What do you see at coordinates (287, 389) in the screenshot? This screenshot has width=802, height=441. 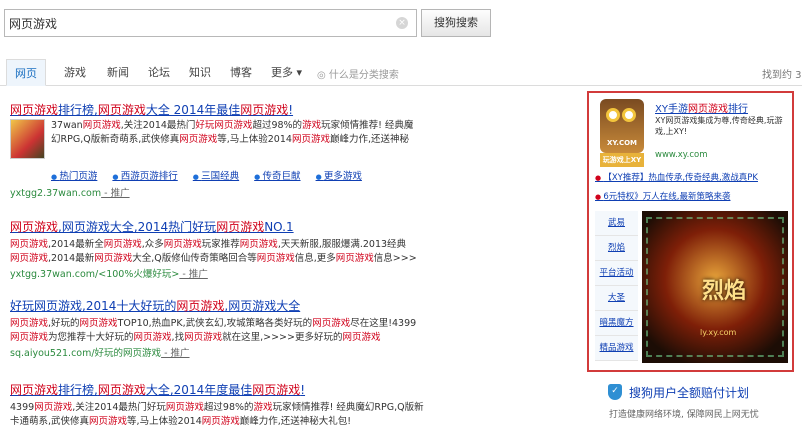 I see `result-title: 网页游戏排行榜,网页游戏大全,2014年度最佳网页游戏!` at bounding box center [287, 389].